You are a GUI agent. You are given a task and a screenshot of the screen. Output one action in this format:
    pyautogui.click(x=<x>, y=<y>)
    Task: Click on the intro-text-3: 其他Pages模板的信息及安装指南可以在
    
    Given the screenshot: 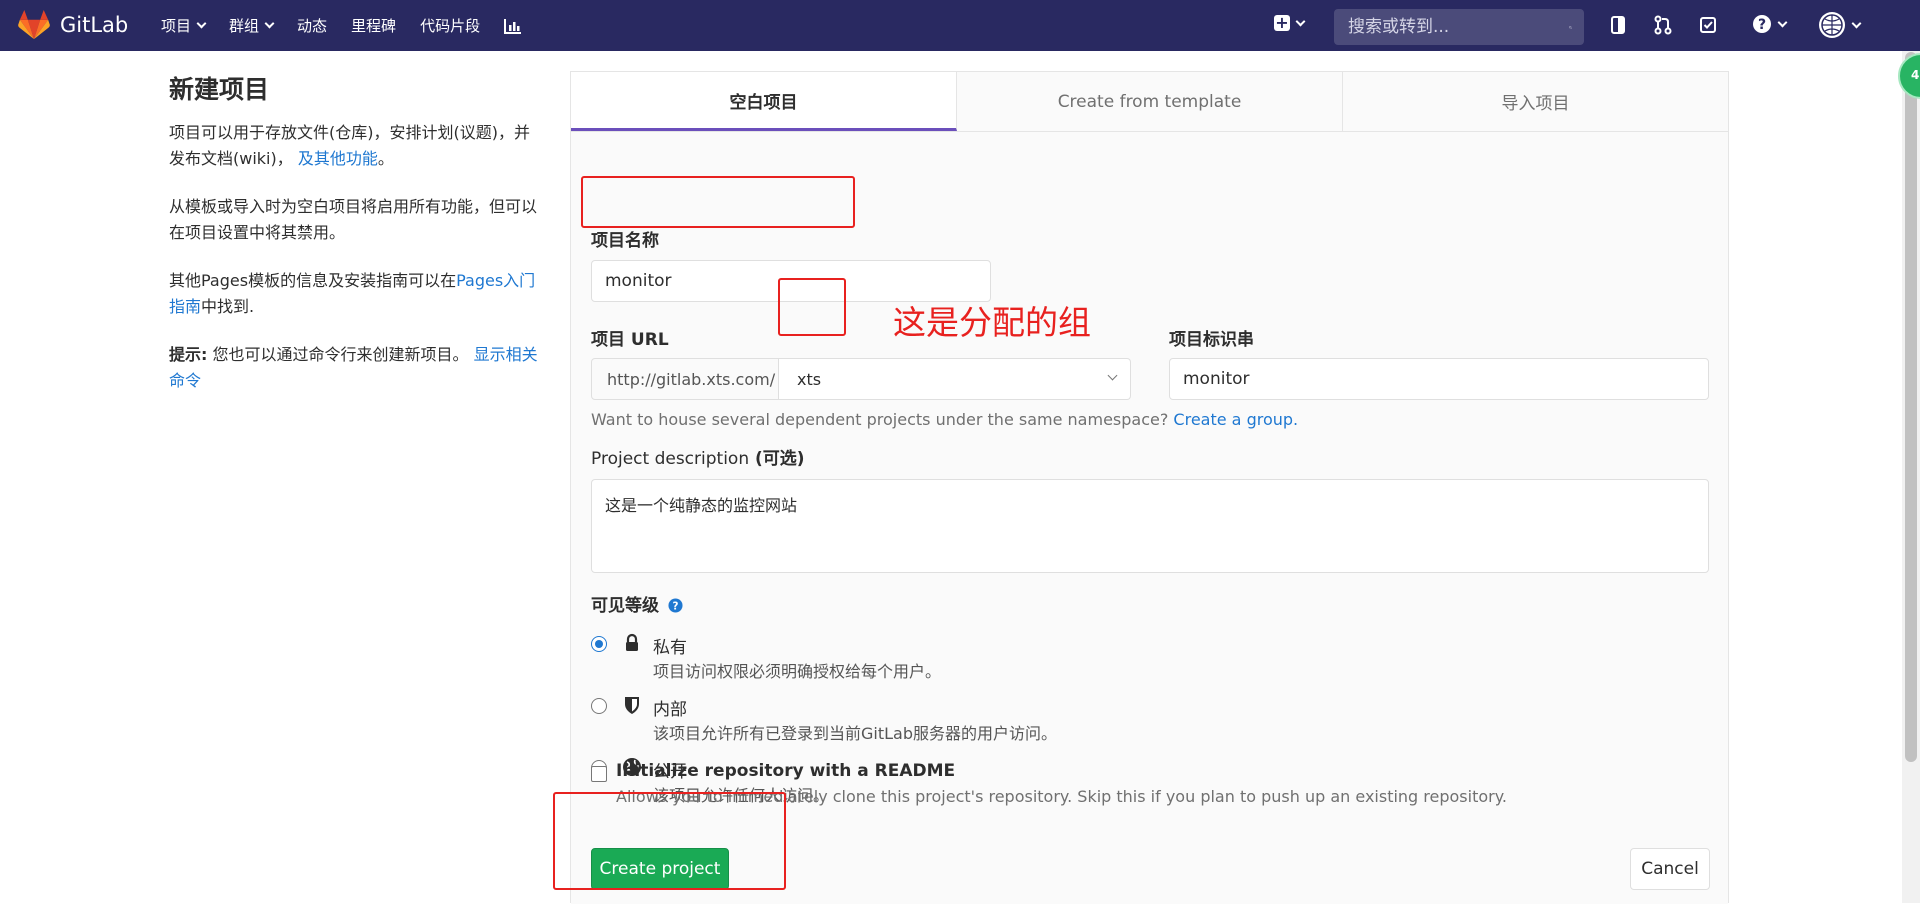 What is the action you would take?
    pyautogui.click(x=313, y=280)
    